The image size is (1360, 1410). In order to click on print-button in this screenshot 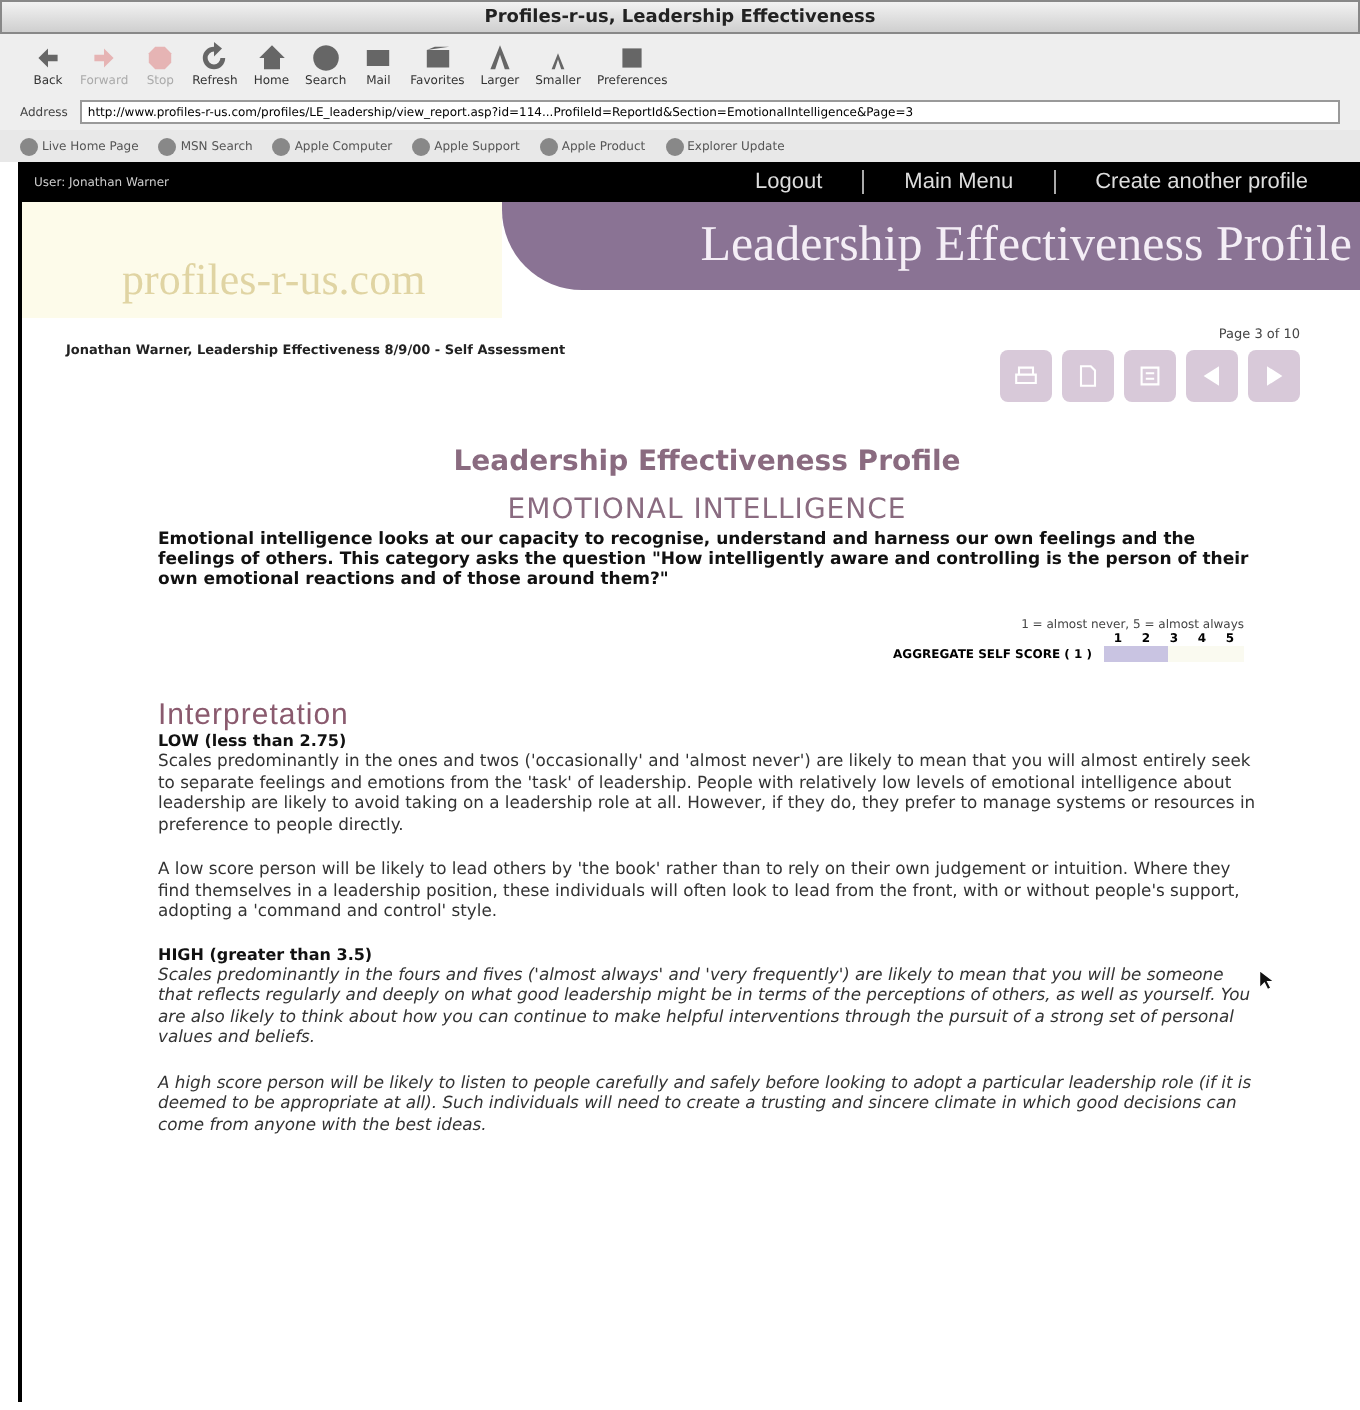, I will do `click(1026, 376)`.